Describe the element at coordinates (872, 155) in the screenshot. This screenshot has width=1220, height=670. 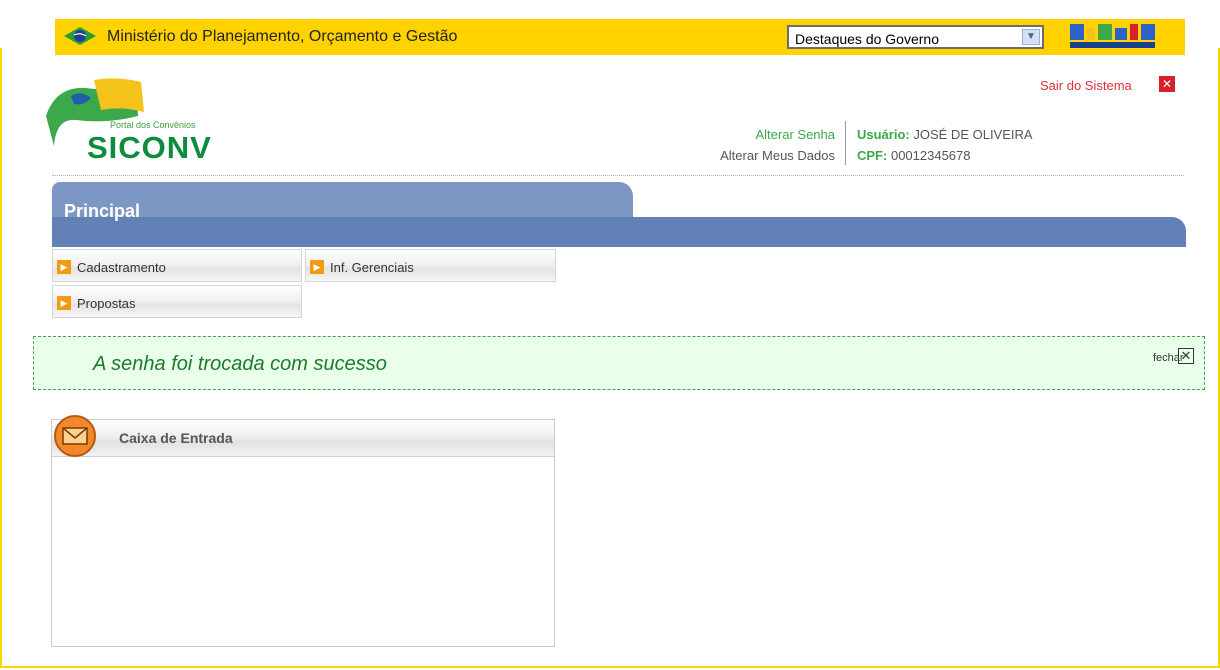
I see `cpf-label: CPF:` at that location.